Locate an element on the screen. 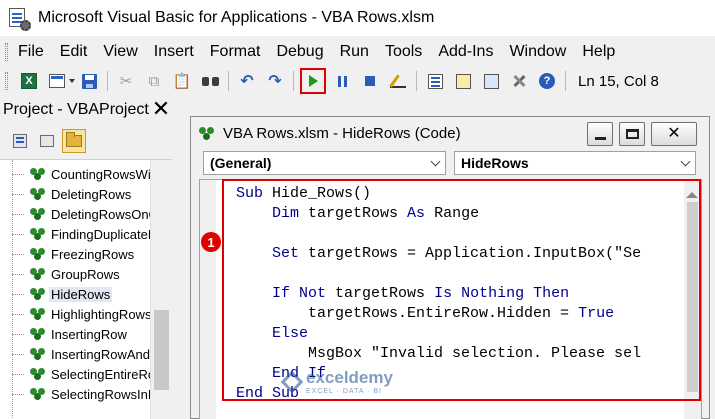 The width and height of the screenshot is (715, 419). design-mode-icon is located at coordinates (398, 81).